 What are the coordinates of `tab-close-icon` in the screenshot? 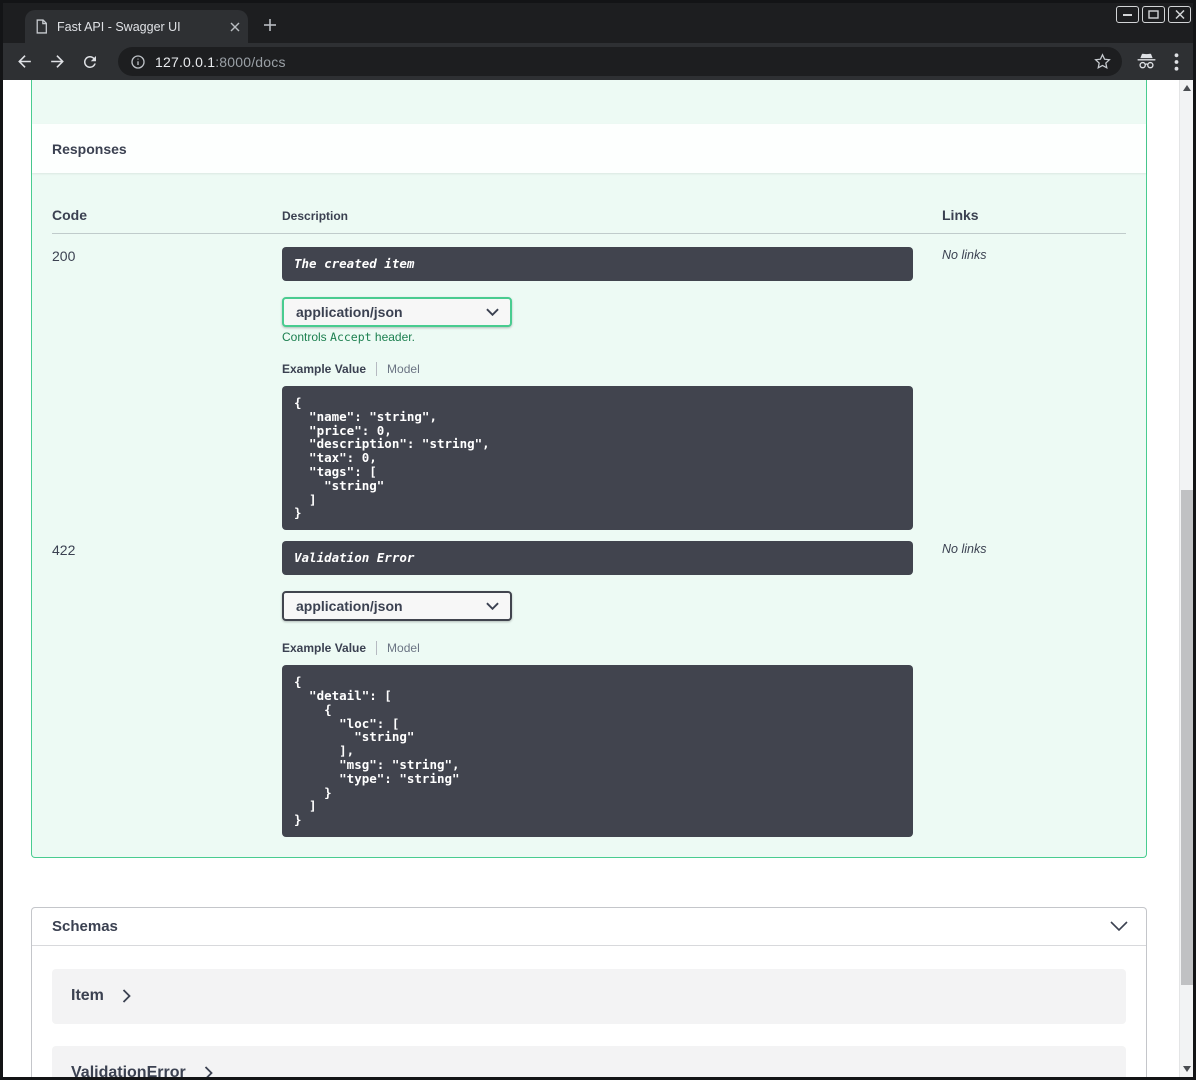 It's located at (235, 27).